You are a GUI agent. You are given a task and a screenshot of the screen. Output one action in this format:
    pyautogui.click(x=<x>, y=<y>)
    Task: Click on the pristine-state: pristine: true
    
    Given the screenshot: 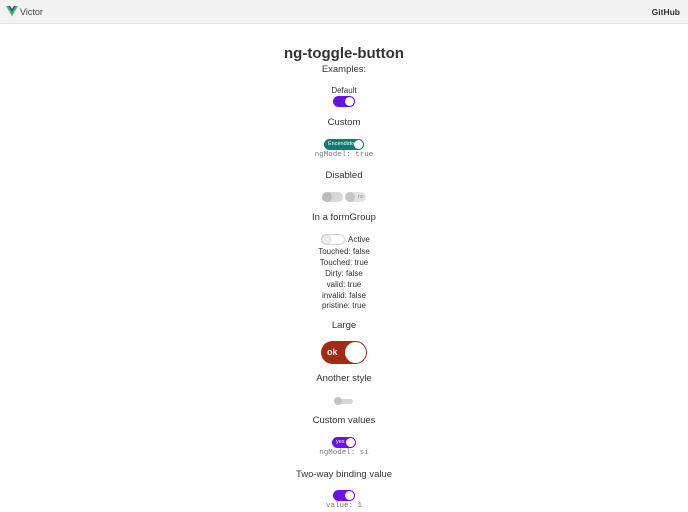 What is the action you would take?
    pyautogui.click(x=344, y=305)
    